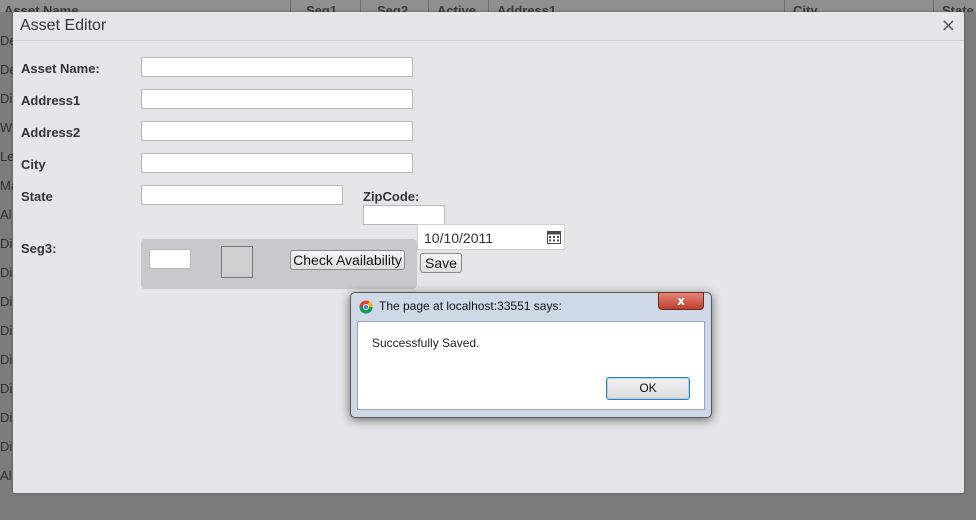 The image size is (976, 520). Describe the element at coordinates (41, 7) in the screenshot. I see `grid-header-asset-name: Asset Name` at that location.